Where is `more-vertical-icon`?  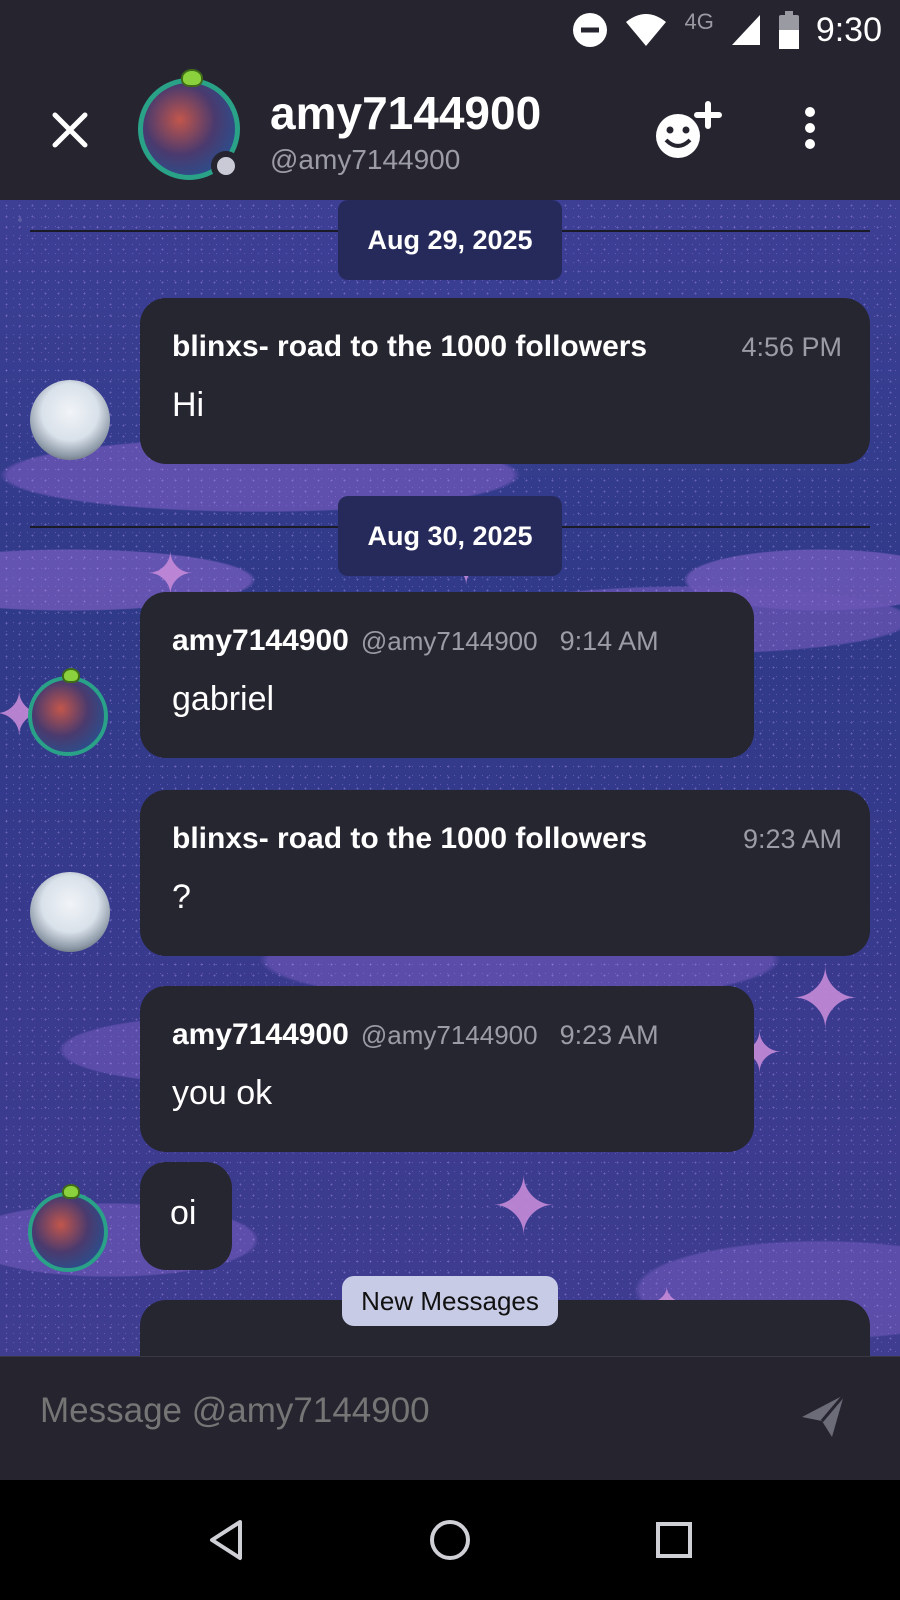 more-vertical-icon is located at coordinates (810, 128).